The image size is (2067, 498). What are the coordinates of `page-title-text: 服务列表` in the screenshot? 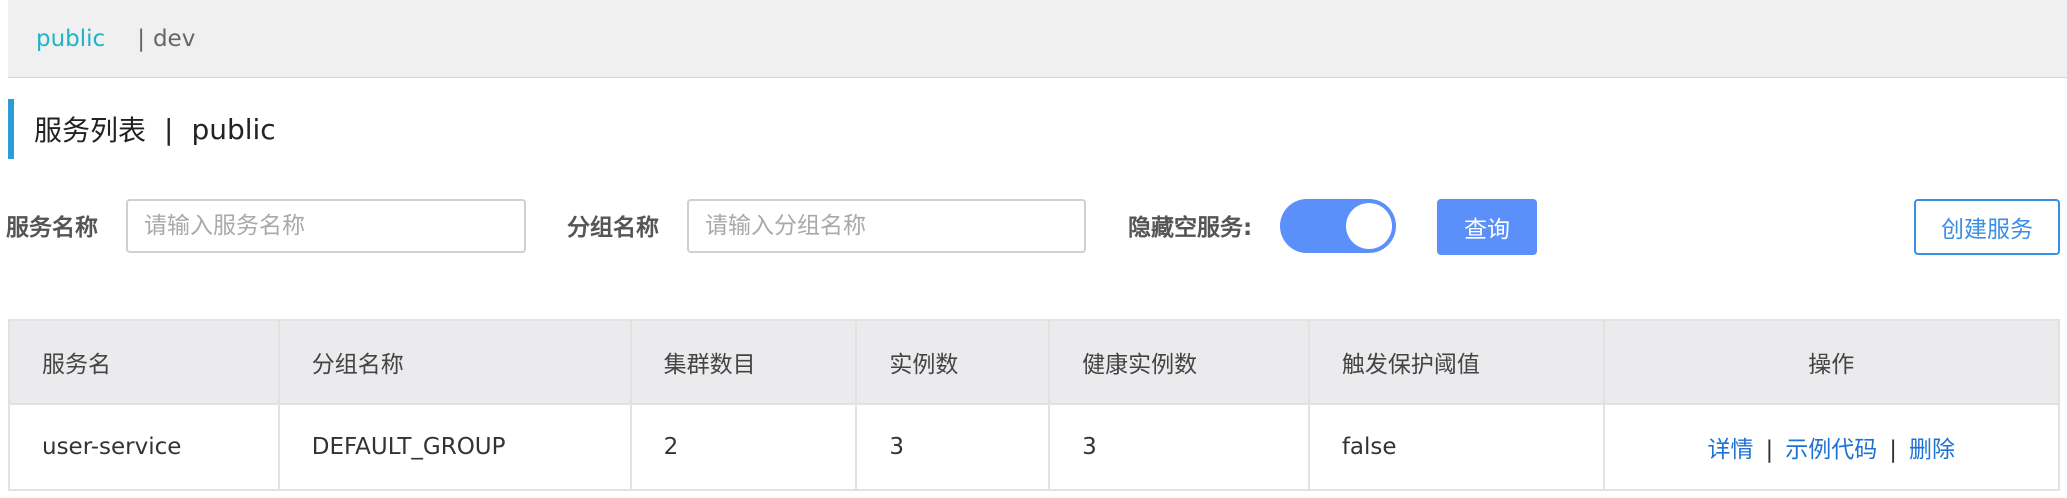 It's located at (90, 130).